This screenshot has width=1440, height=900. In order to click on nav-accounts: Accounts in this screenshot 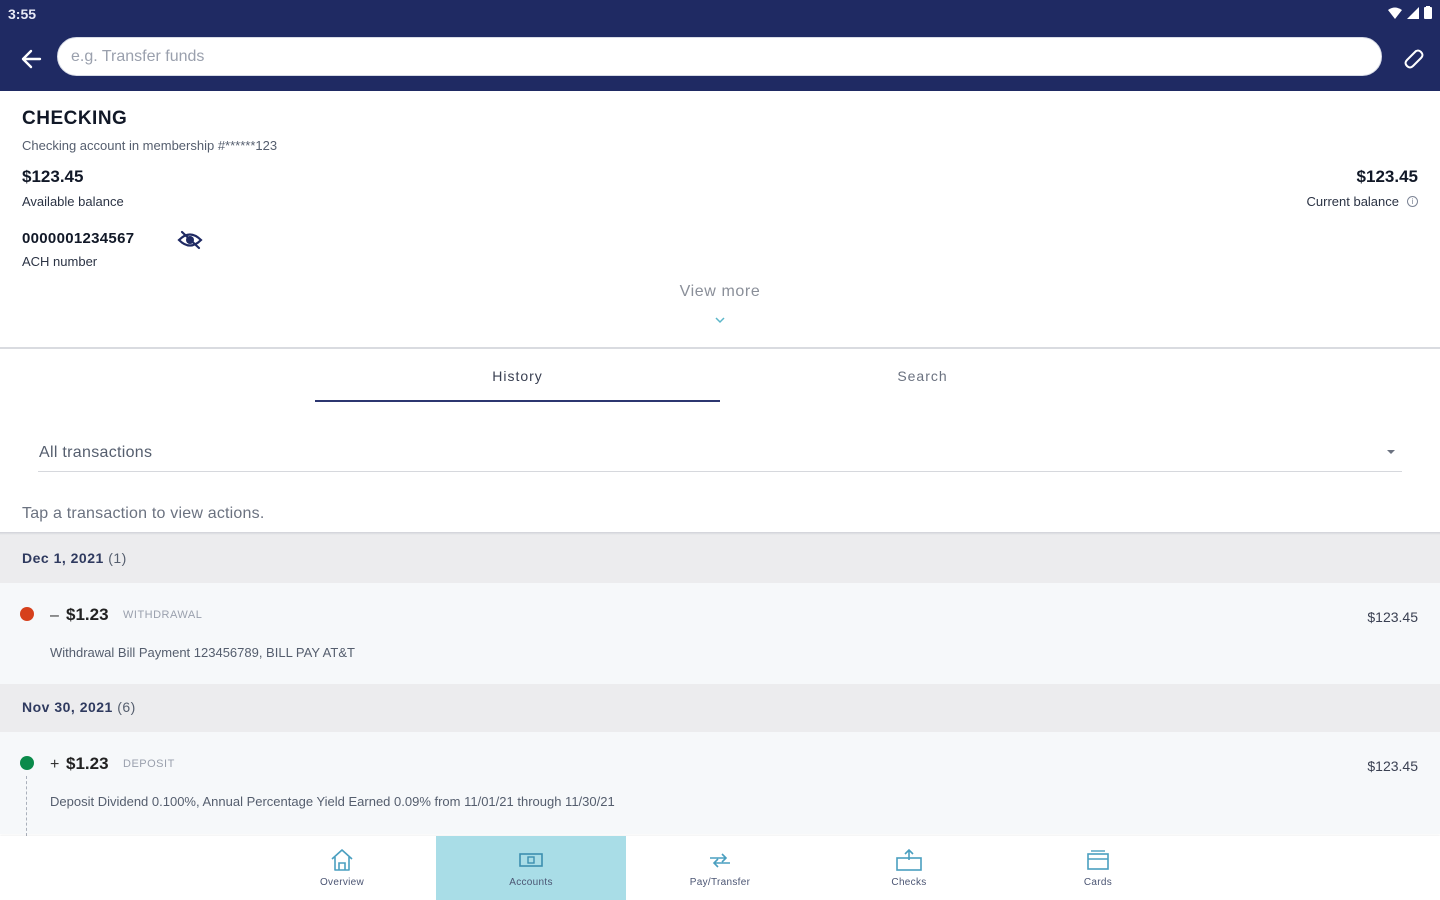, I will do `click(531, 868)`.